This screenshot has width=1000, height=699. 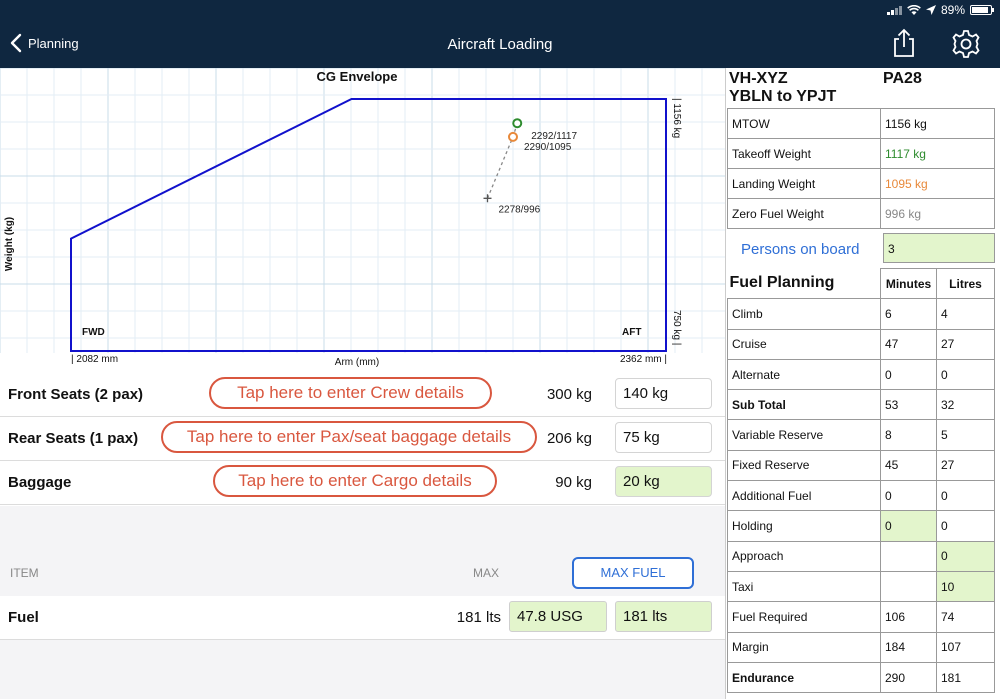 I want to click on fuel-row-minutes: 106, so click(x=908, y=617).